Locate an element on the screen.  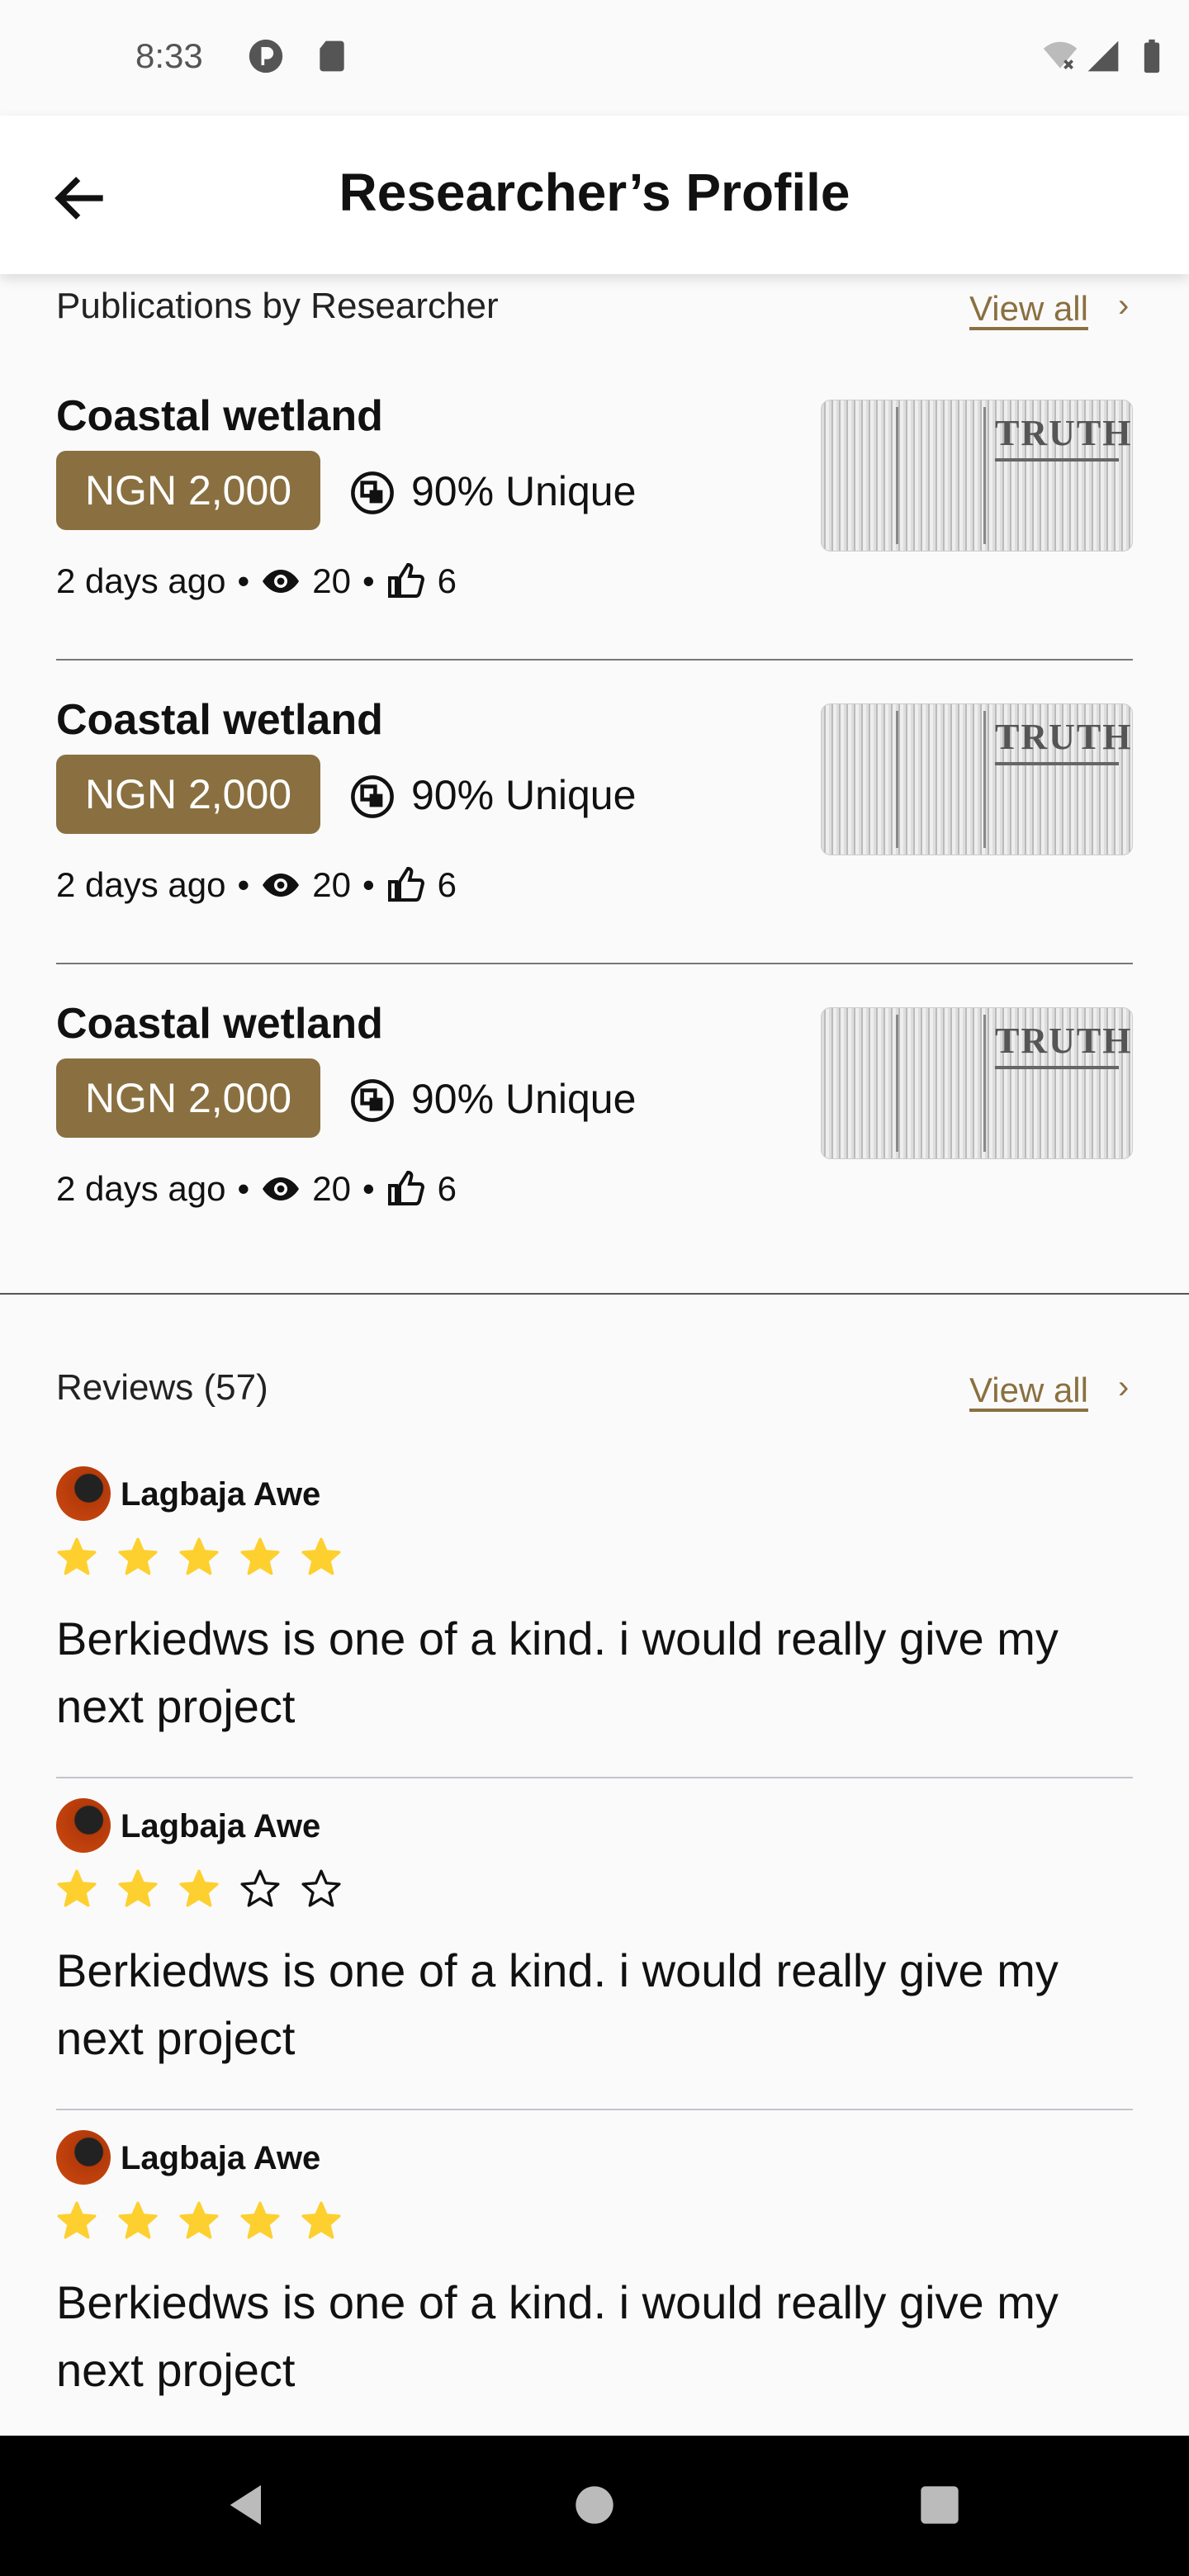
battery-icon is located at coordinates (1152, 56).